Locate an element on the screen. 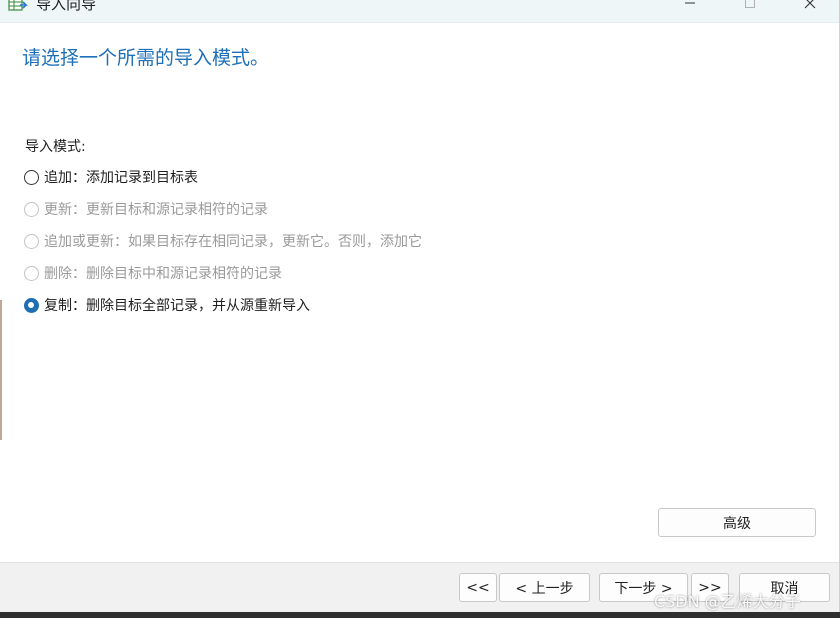 This screenshot has height=618, width=840. desktop-bottom-strip is located at coordinates (420, 615).